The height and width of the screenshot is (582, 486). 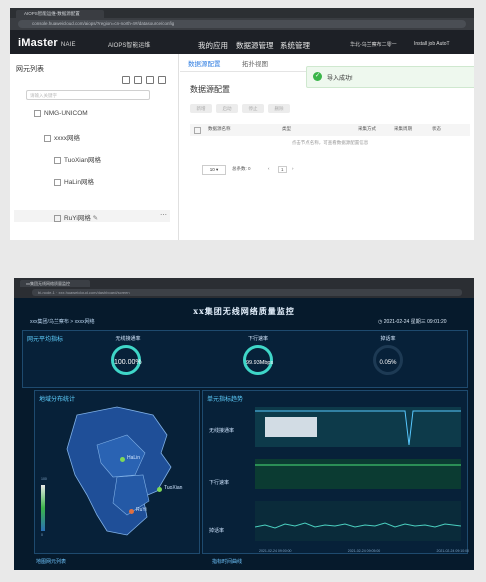 What do you see at coordinates (213, 45) in the screenshot?
I see `menu-my-apps: 我的应用` at bounding box center [213, 45].